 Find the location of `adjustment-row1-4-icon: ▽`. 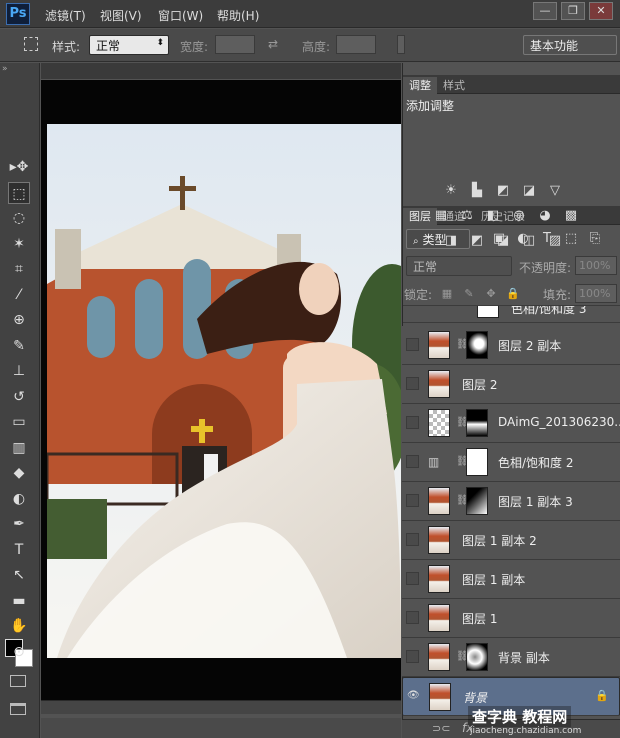

adjustment-row1-4-icon: ▽ is located at coordinates (555, 191).